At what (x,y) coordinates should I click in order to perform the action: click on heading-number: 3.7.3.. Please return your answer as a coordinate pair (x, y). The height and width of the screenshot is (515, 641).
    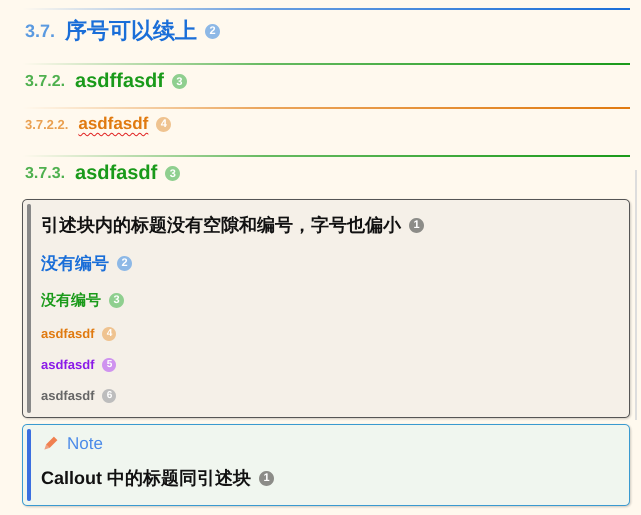
    Looking at the image, I should click on (45, 173).